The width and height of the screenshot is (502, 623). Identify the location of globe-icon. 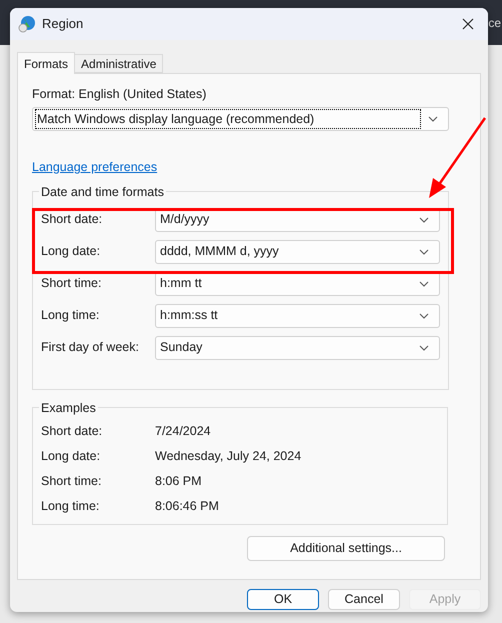
(27, 24).